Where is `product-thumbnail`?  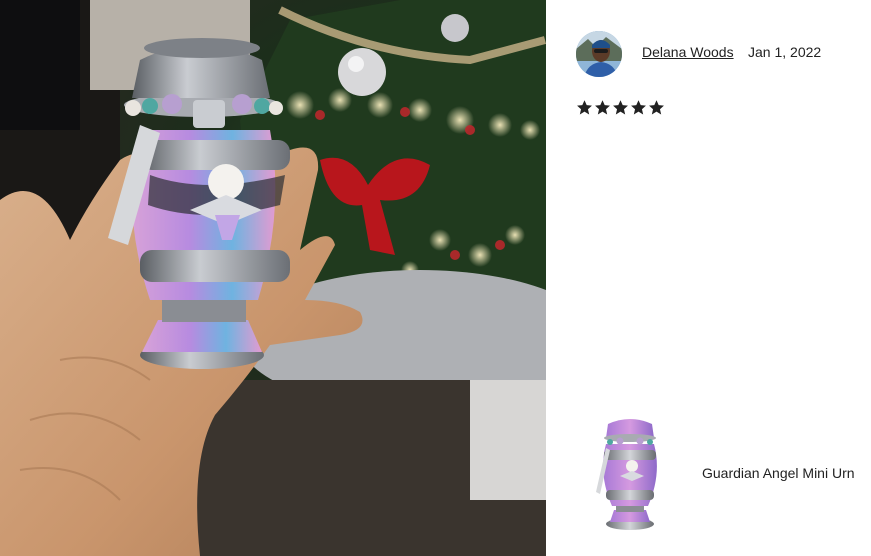 product-thumbnail is located at coordinates (630, 474).